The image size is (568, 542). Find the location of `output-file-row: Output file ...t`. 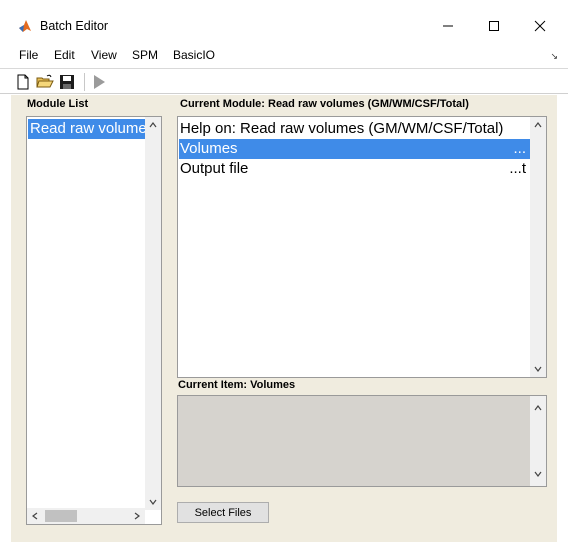

output-file-row: Output file ...t is located at coordinates (354, 169).